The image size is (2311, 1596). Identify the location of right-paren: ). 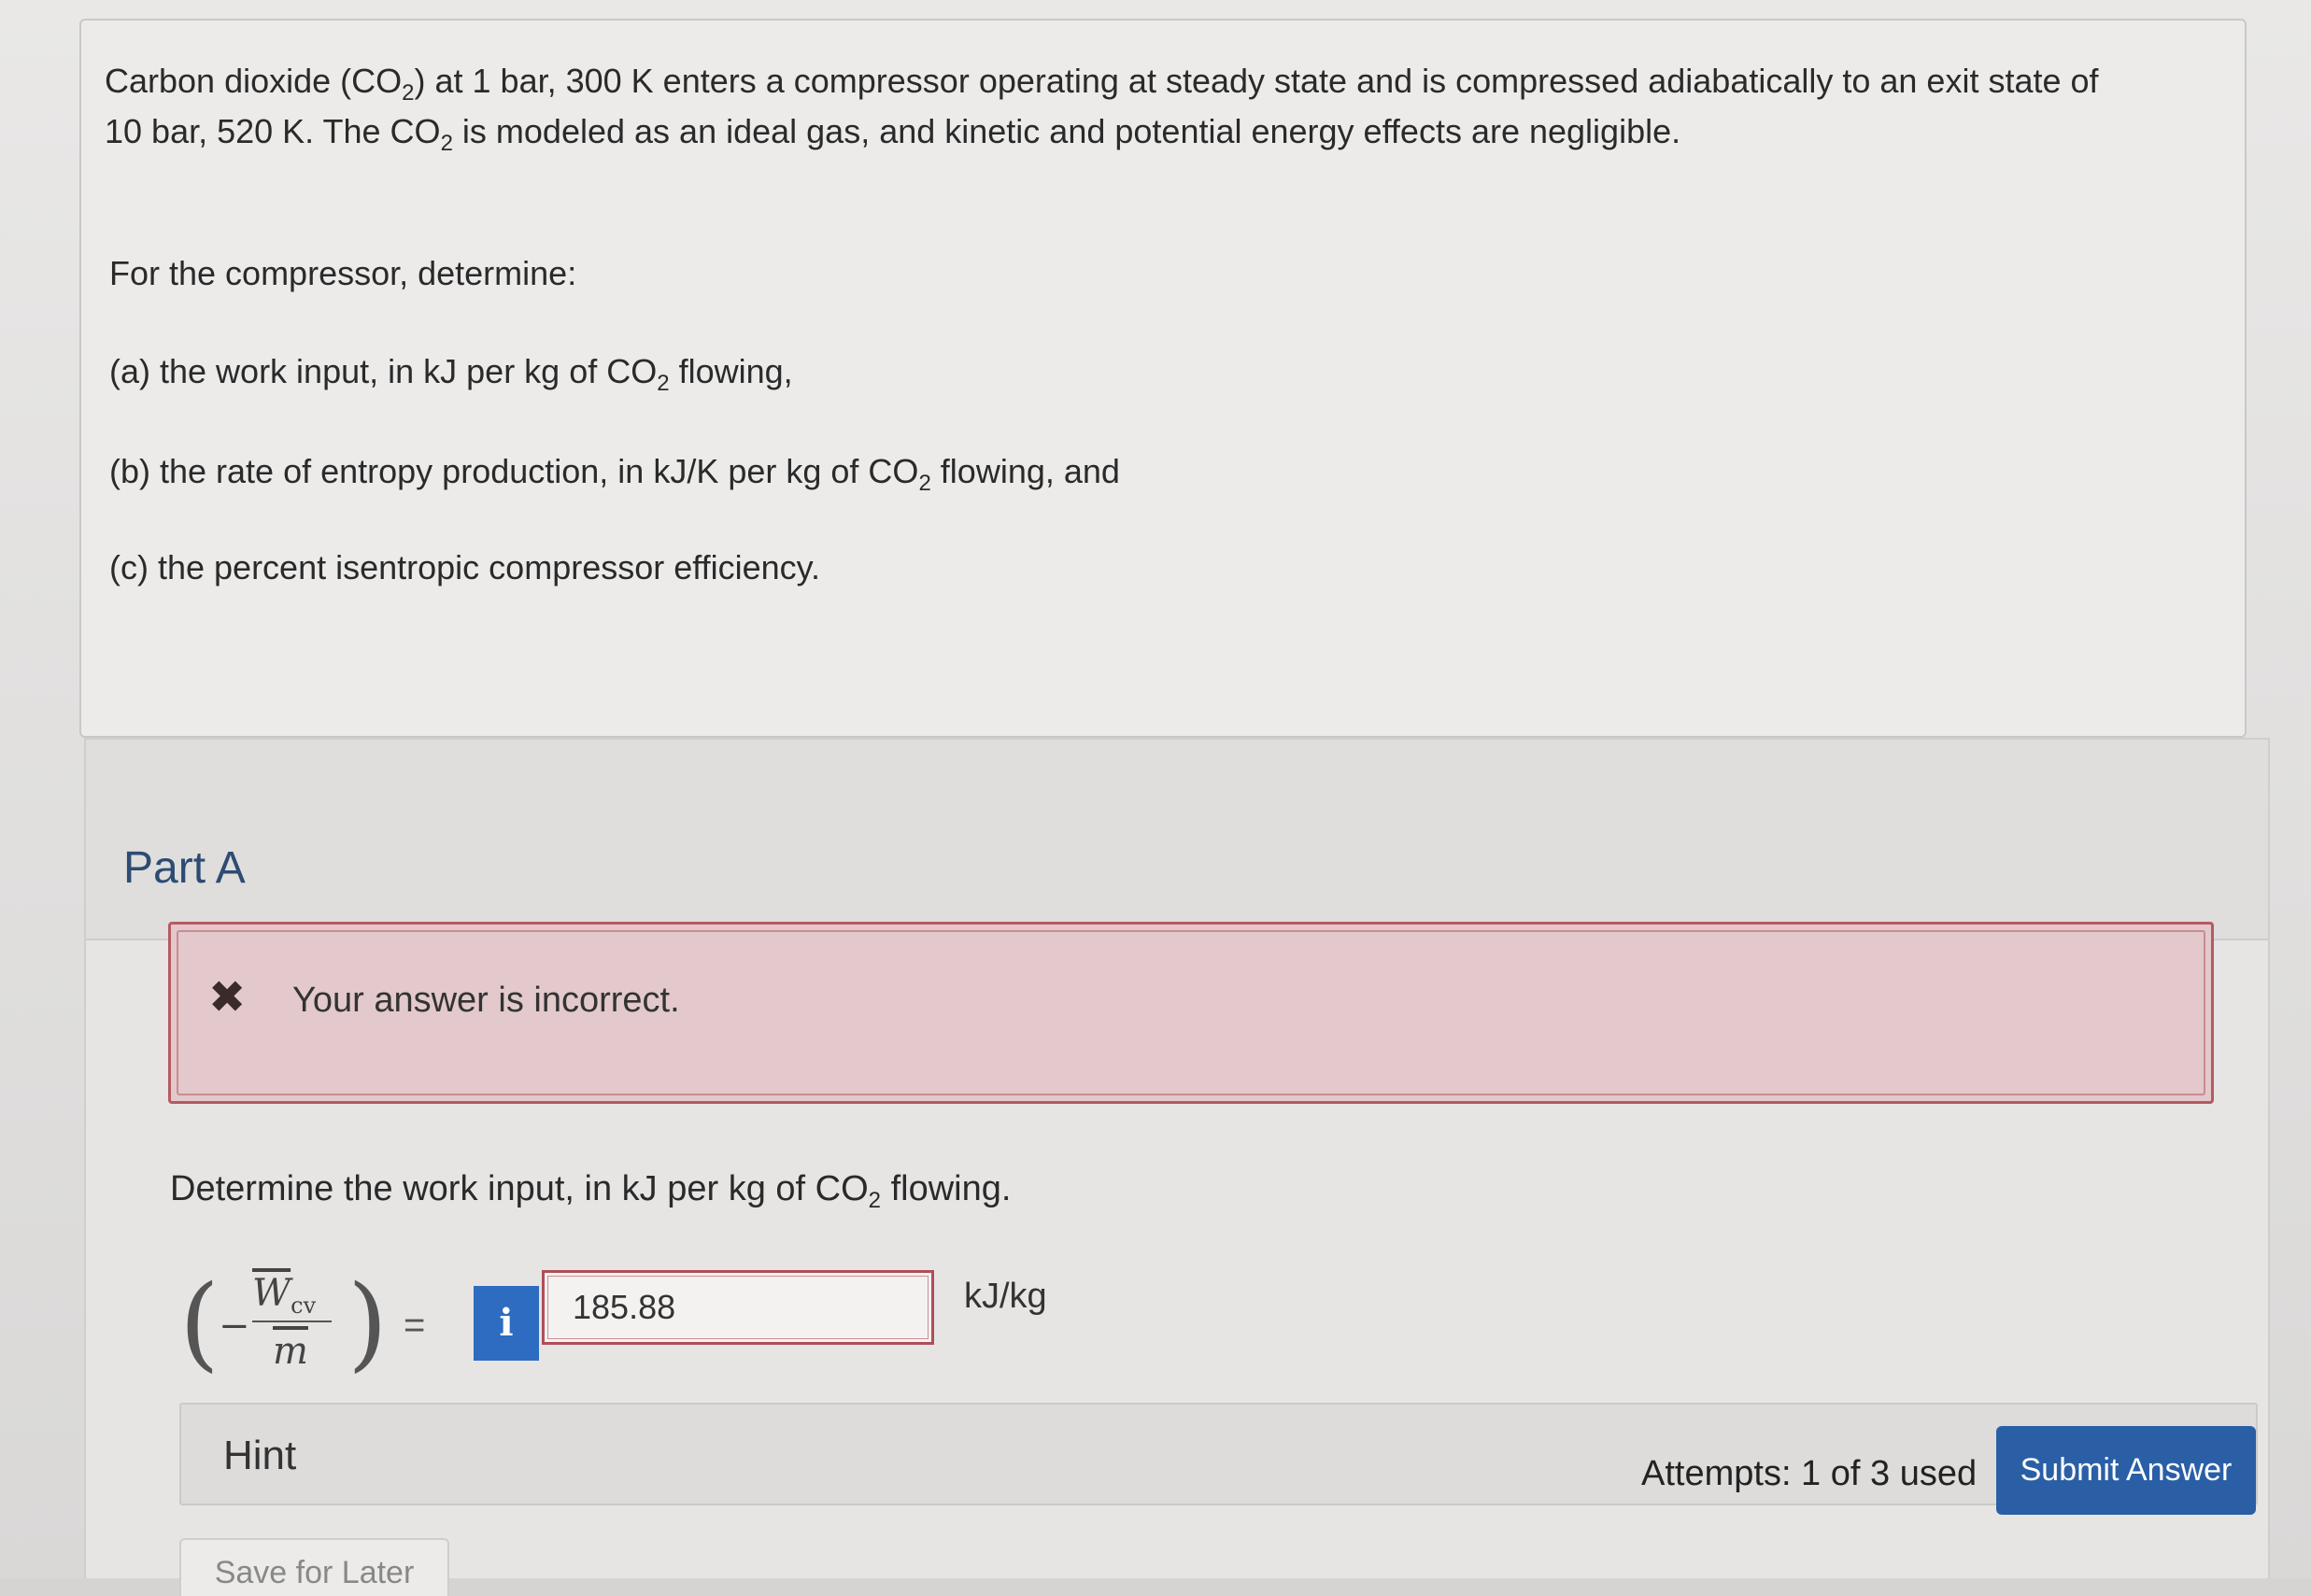
(367, 1322).